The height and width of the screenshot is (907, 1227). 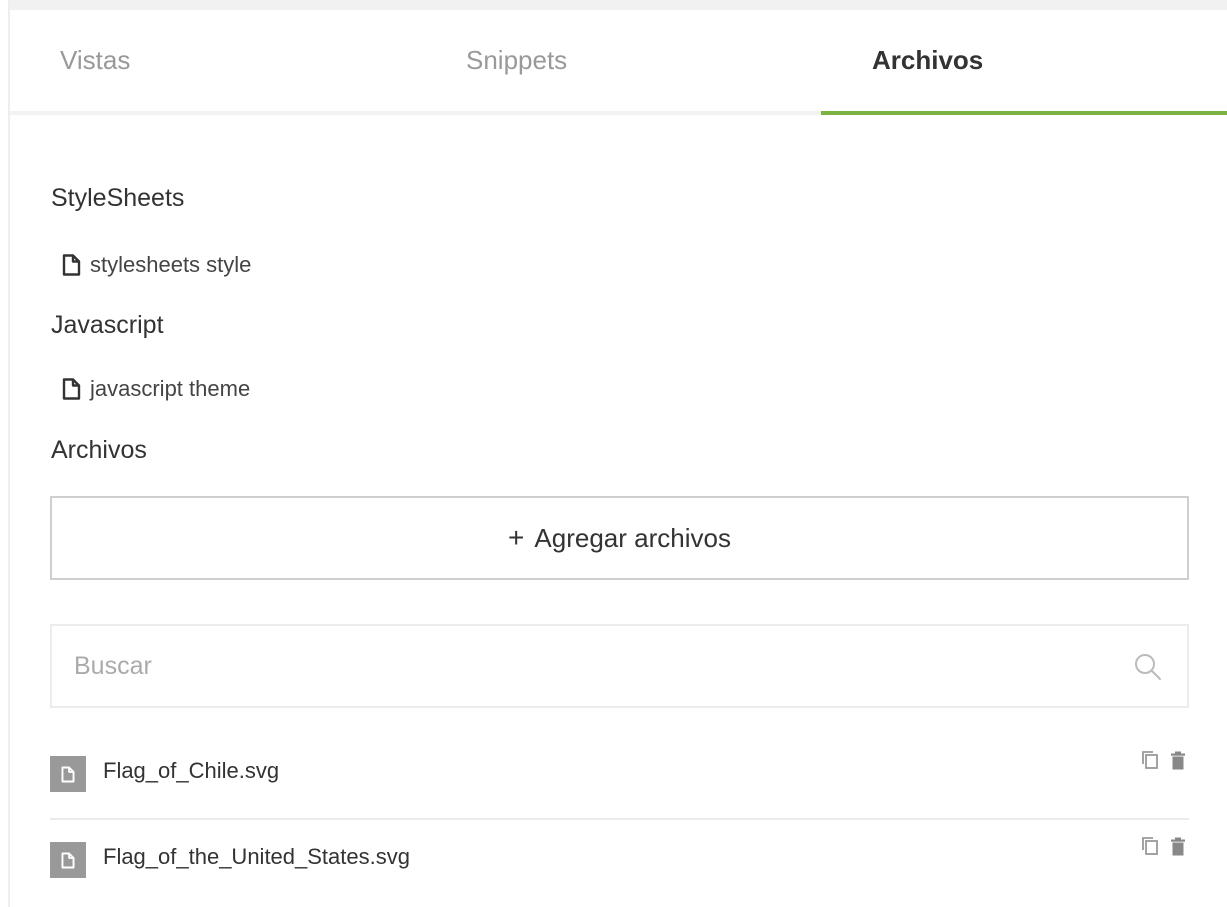 I want to click on search-input, so click(x=594, y=666).